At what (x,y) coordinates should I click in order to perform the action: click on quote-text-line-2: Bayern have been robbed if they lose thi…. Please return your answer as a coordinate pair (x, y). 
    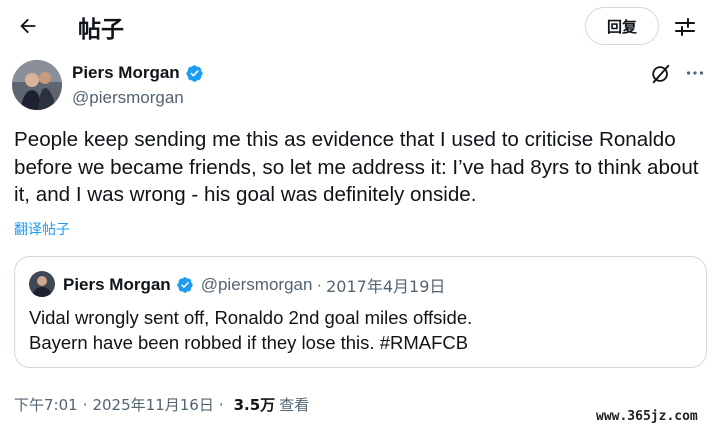
    Looking at the image, I should click on (249, 342).